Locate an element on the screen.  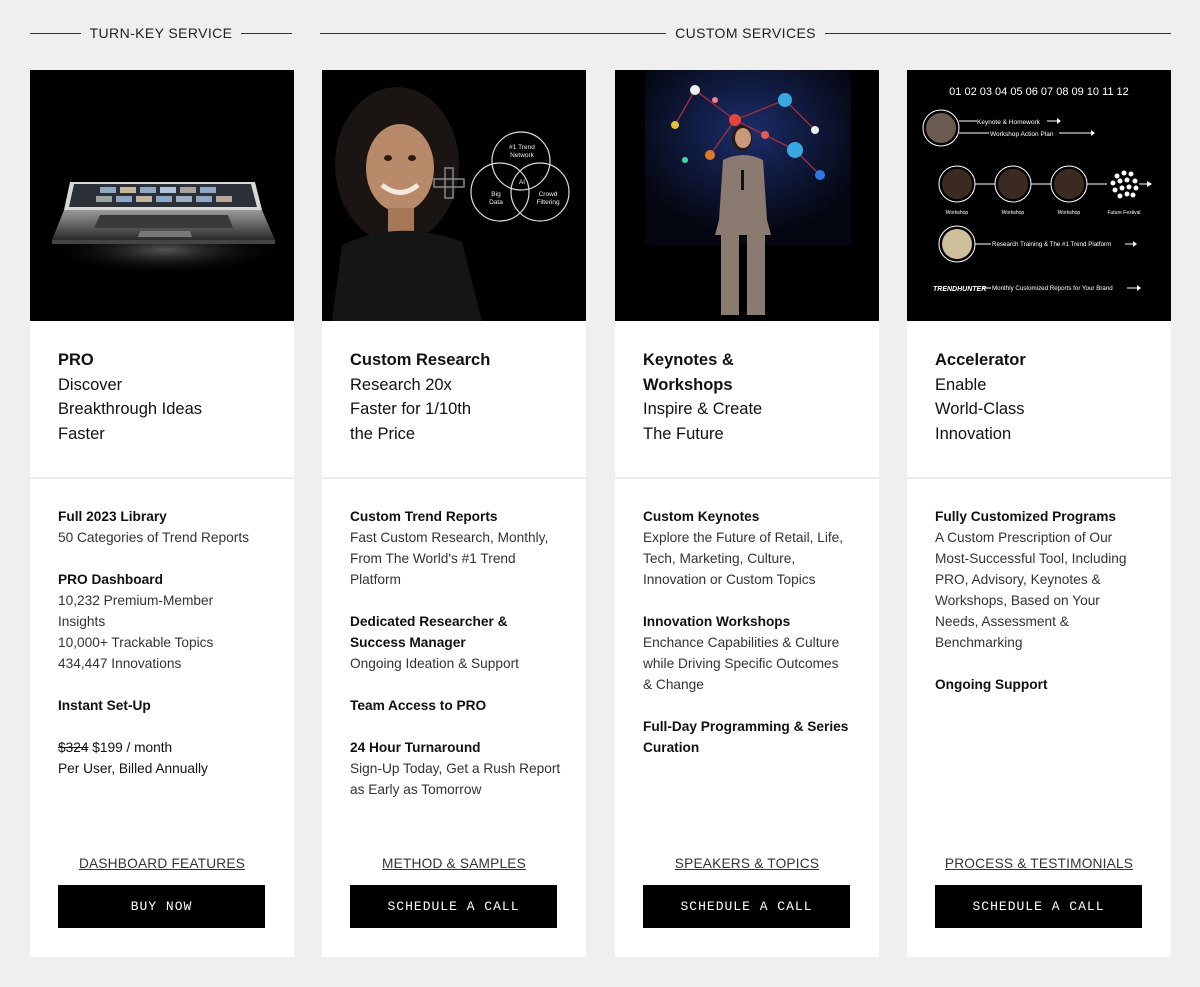
feature-line: Ongoing Ideation & Support is located at coordinates (434, 663).